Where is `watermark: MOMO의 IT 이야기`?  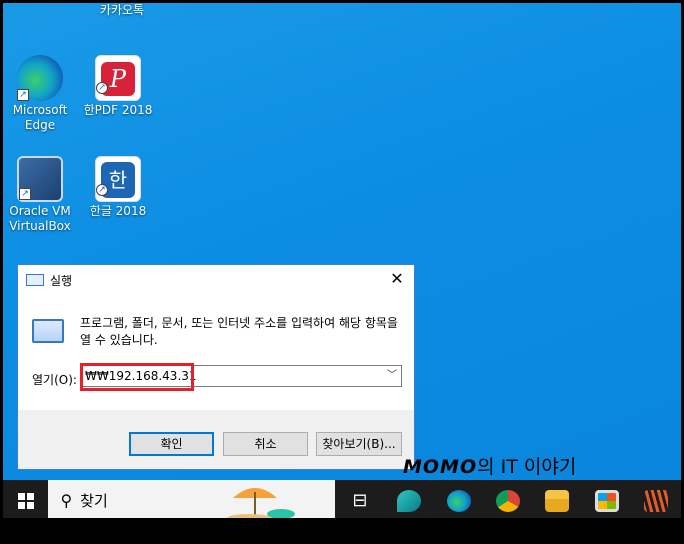
watermark: MOMO의 IT 이야기 is located at coordinates (489, 465).